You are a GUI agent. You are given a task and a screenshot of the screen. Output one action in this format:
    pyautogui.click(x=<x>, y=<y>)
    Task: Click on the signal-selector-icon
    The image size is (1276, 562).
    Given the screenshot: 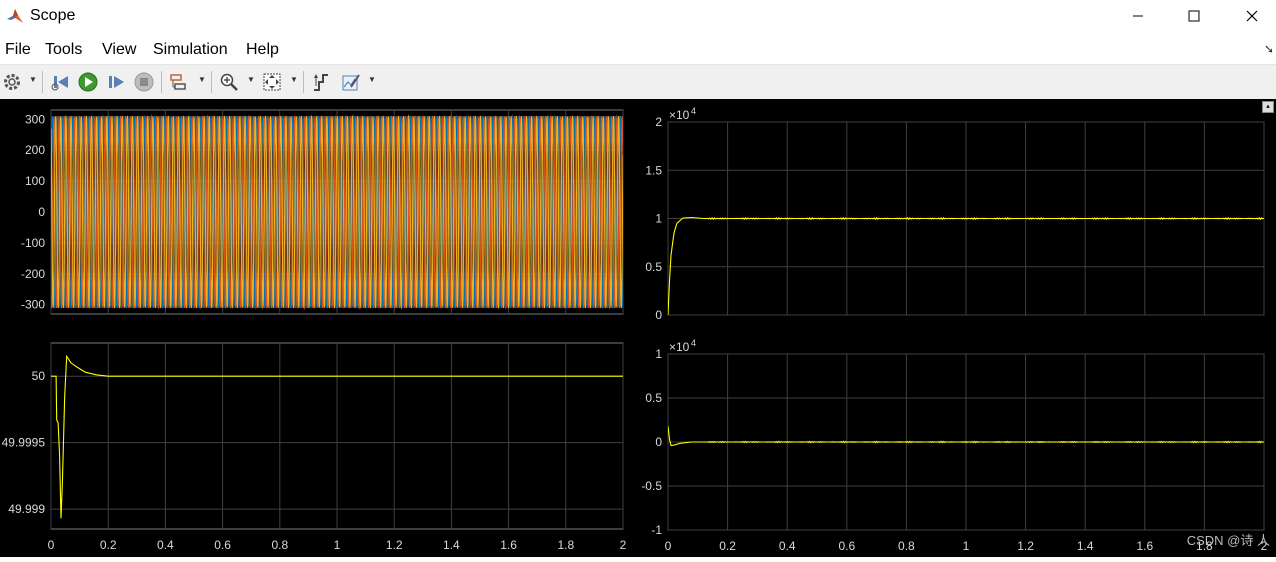 What is the action you would take?
    pyautogui.click(x=178, y=82)
    